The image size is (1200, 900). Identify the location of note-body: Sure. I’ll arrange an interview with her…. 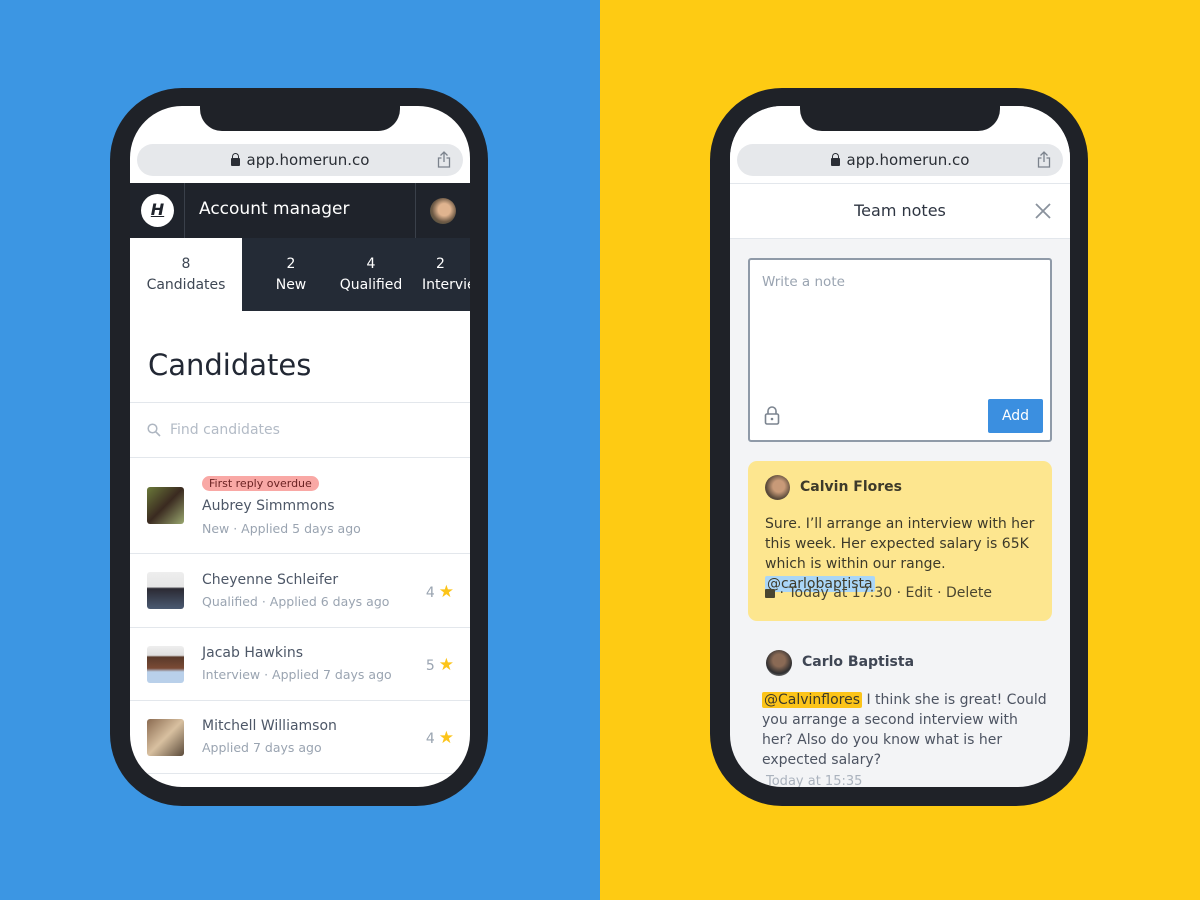
(900, 554).